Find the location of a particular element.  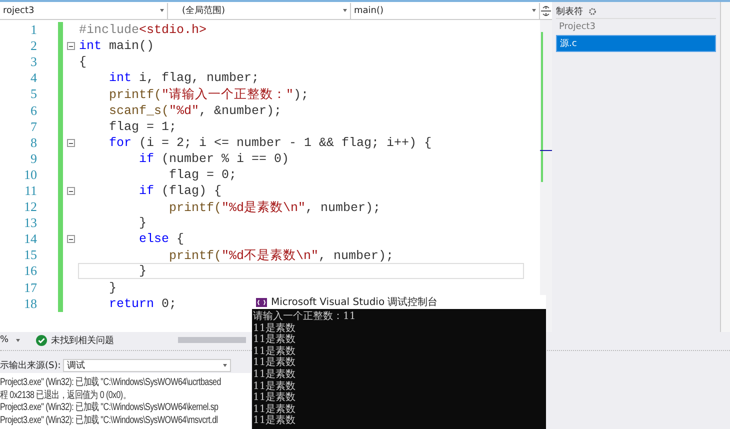

code-line: printf("%d是素数\n", number); is located at coordinates (275, 208).